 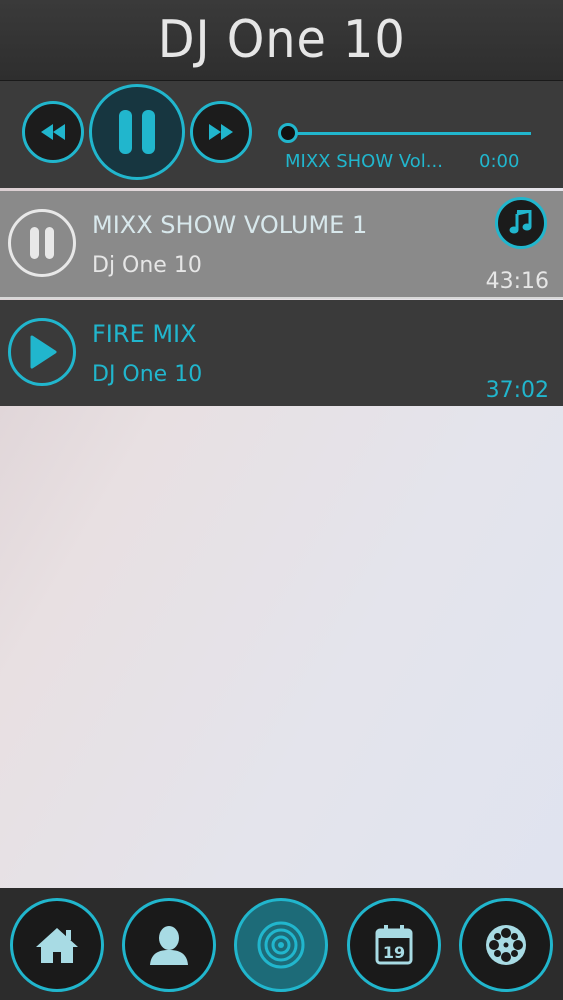 What do you see at coordinates (409, 133) in the screenshot?
I see `progress-track` at bounding box center [409, 133].